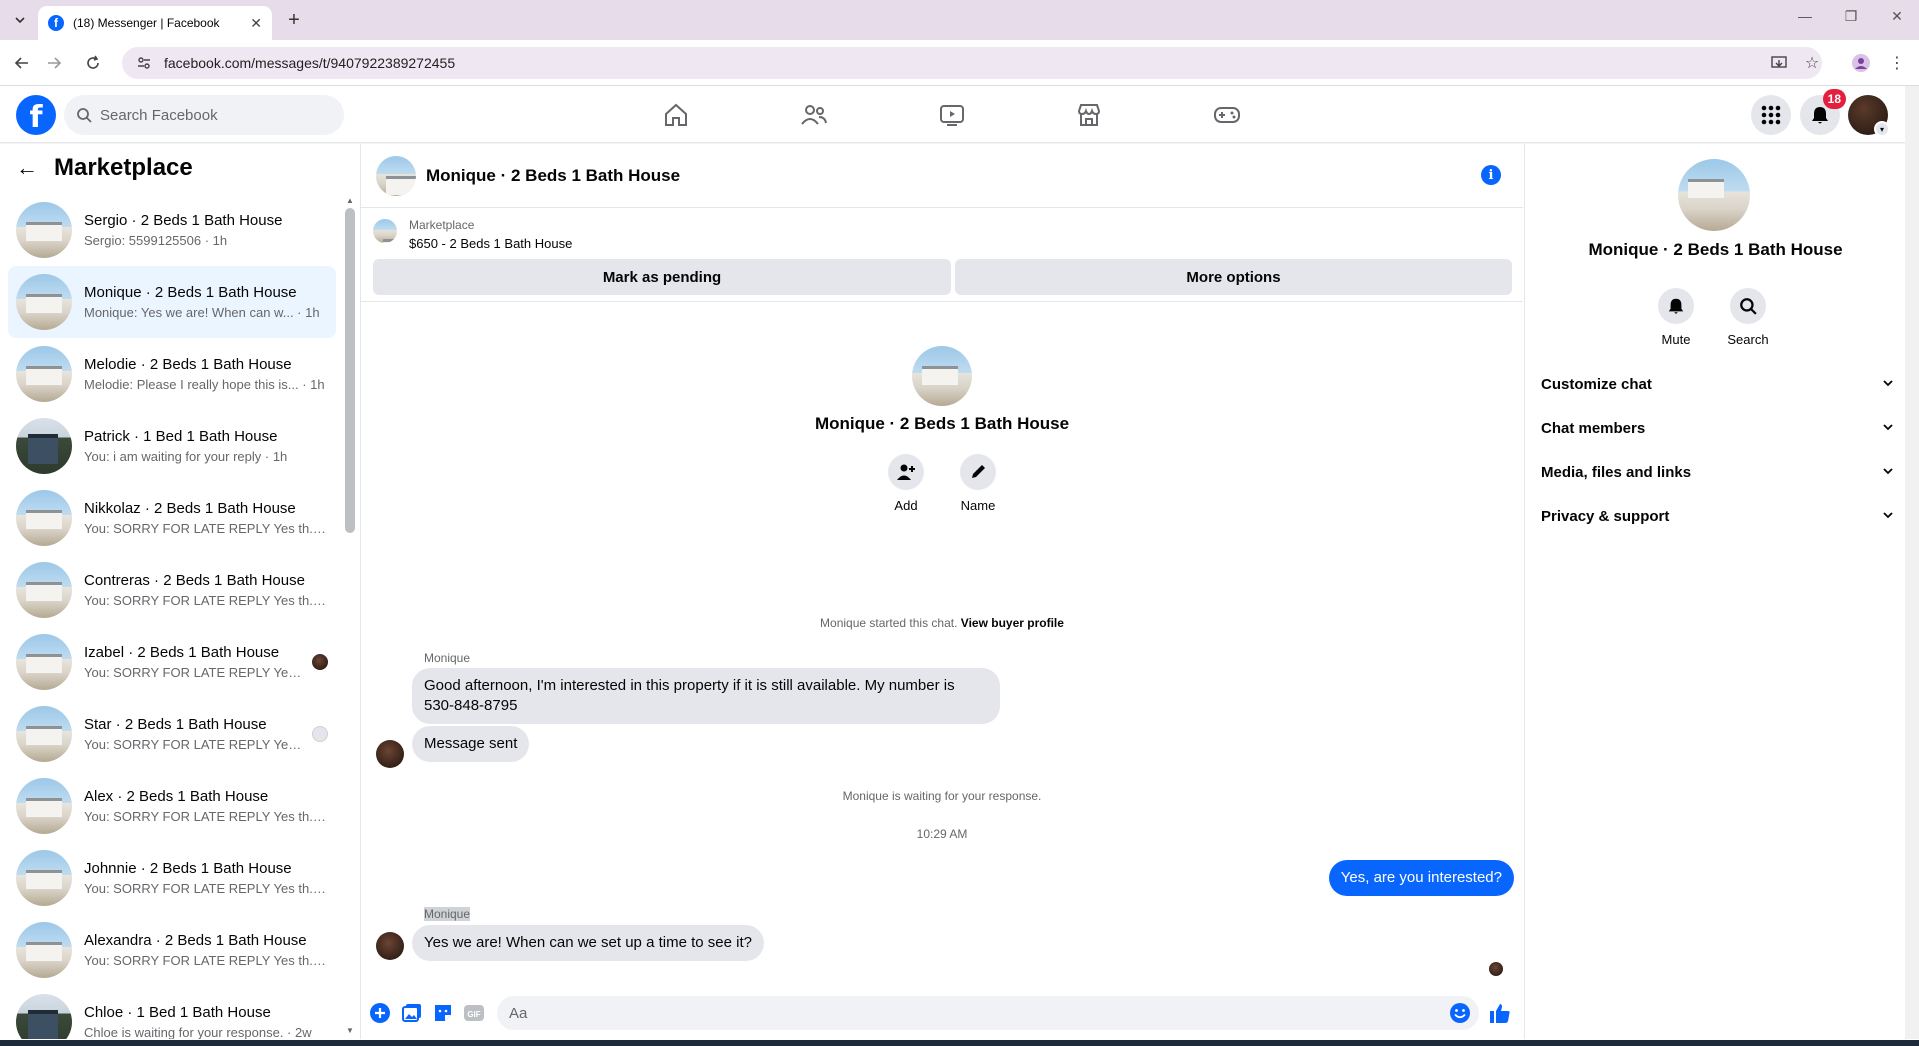  What do you see at coordinates (385, 231) in the screenshot?
I see `listing-thumbnail` at bounding box center [385, 231].